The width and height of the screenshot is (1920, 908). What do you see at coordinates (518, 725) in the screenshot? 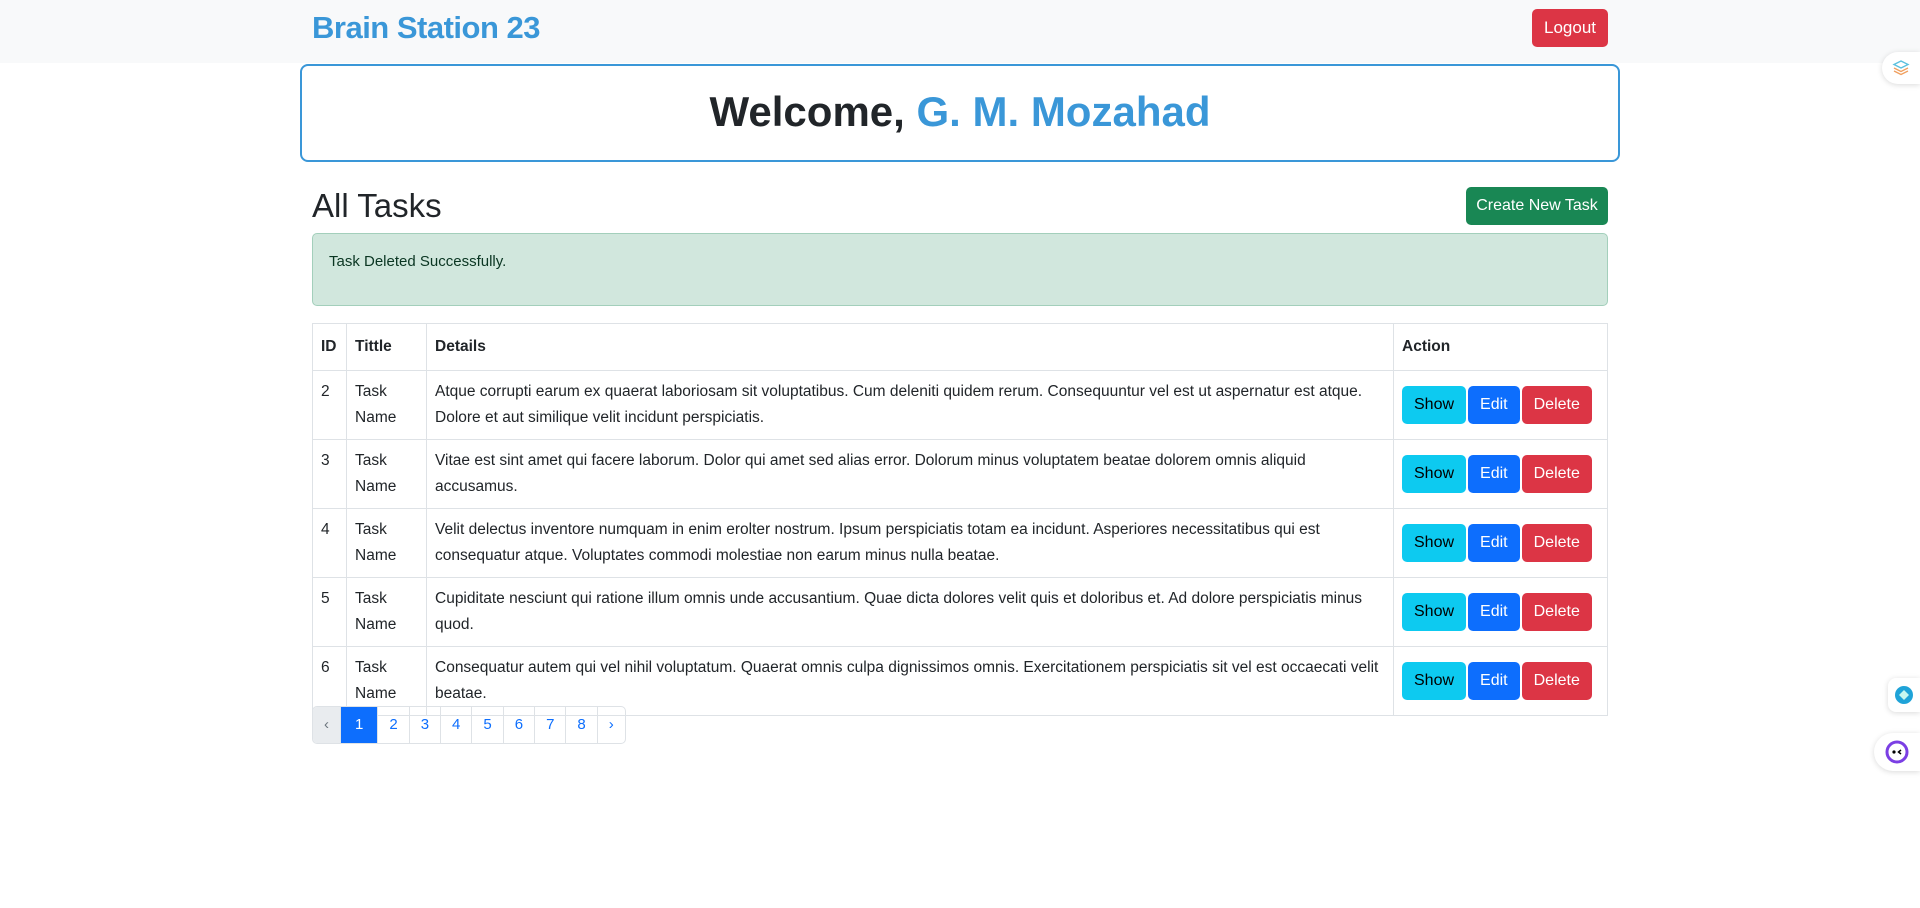
I see `pagination-page-6: 6` at bounding box center [518, 725].